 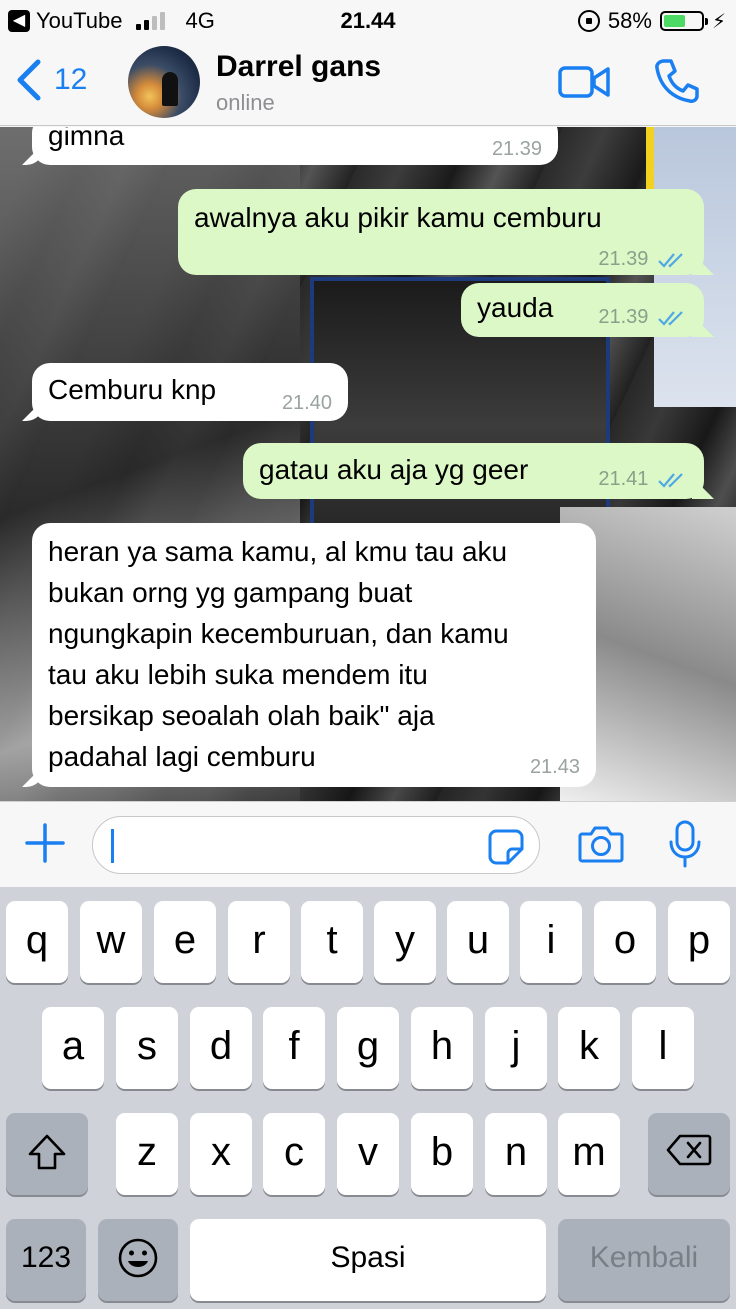 What do you see at coordinates (112, 846) in the screenshot?
I see `text-caret` at bounding box center [112, 846].